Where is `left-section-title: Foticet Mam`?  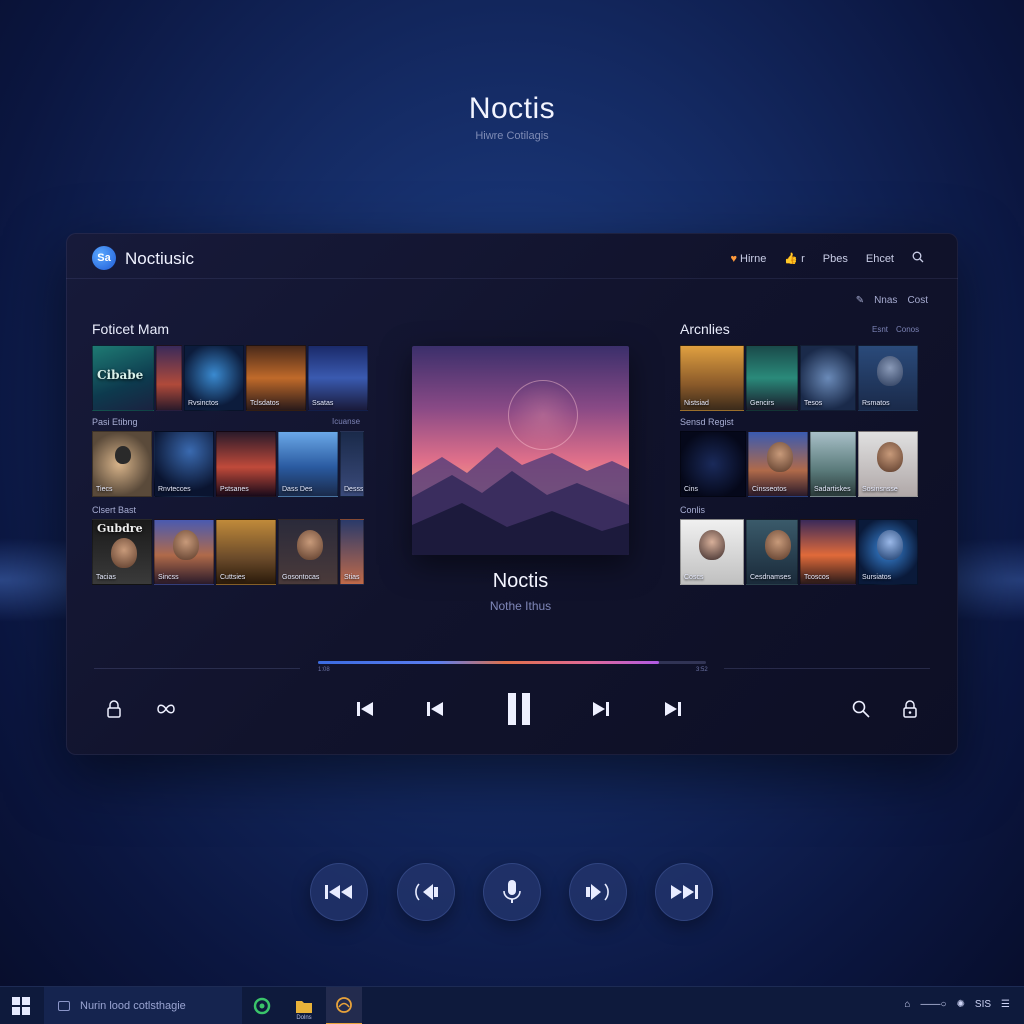
left-section-title: Foticet Mam is located at coordinates (131, 329).